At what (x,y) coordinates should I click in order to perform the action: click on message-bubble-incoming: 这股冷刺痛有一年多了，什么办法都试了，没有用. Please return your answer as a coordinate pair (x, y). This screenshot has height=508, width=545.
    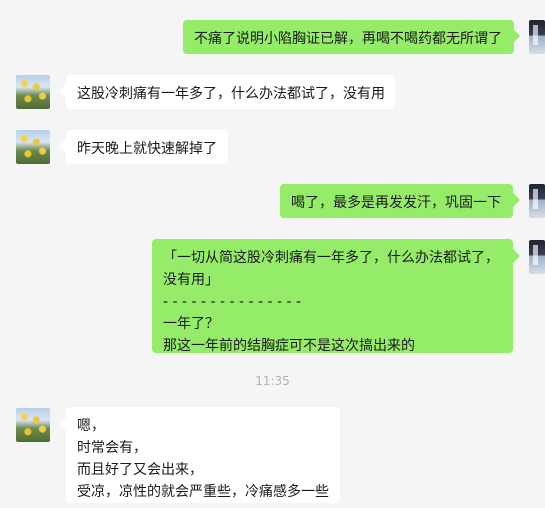
    Looking at the image, I should click on (230, 92).